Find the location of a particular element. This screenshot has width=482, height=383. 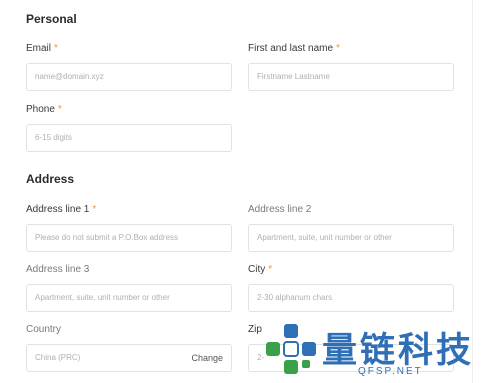

phone-label: Phone * is located at coordinates (44, 109).